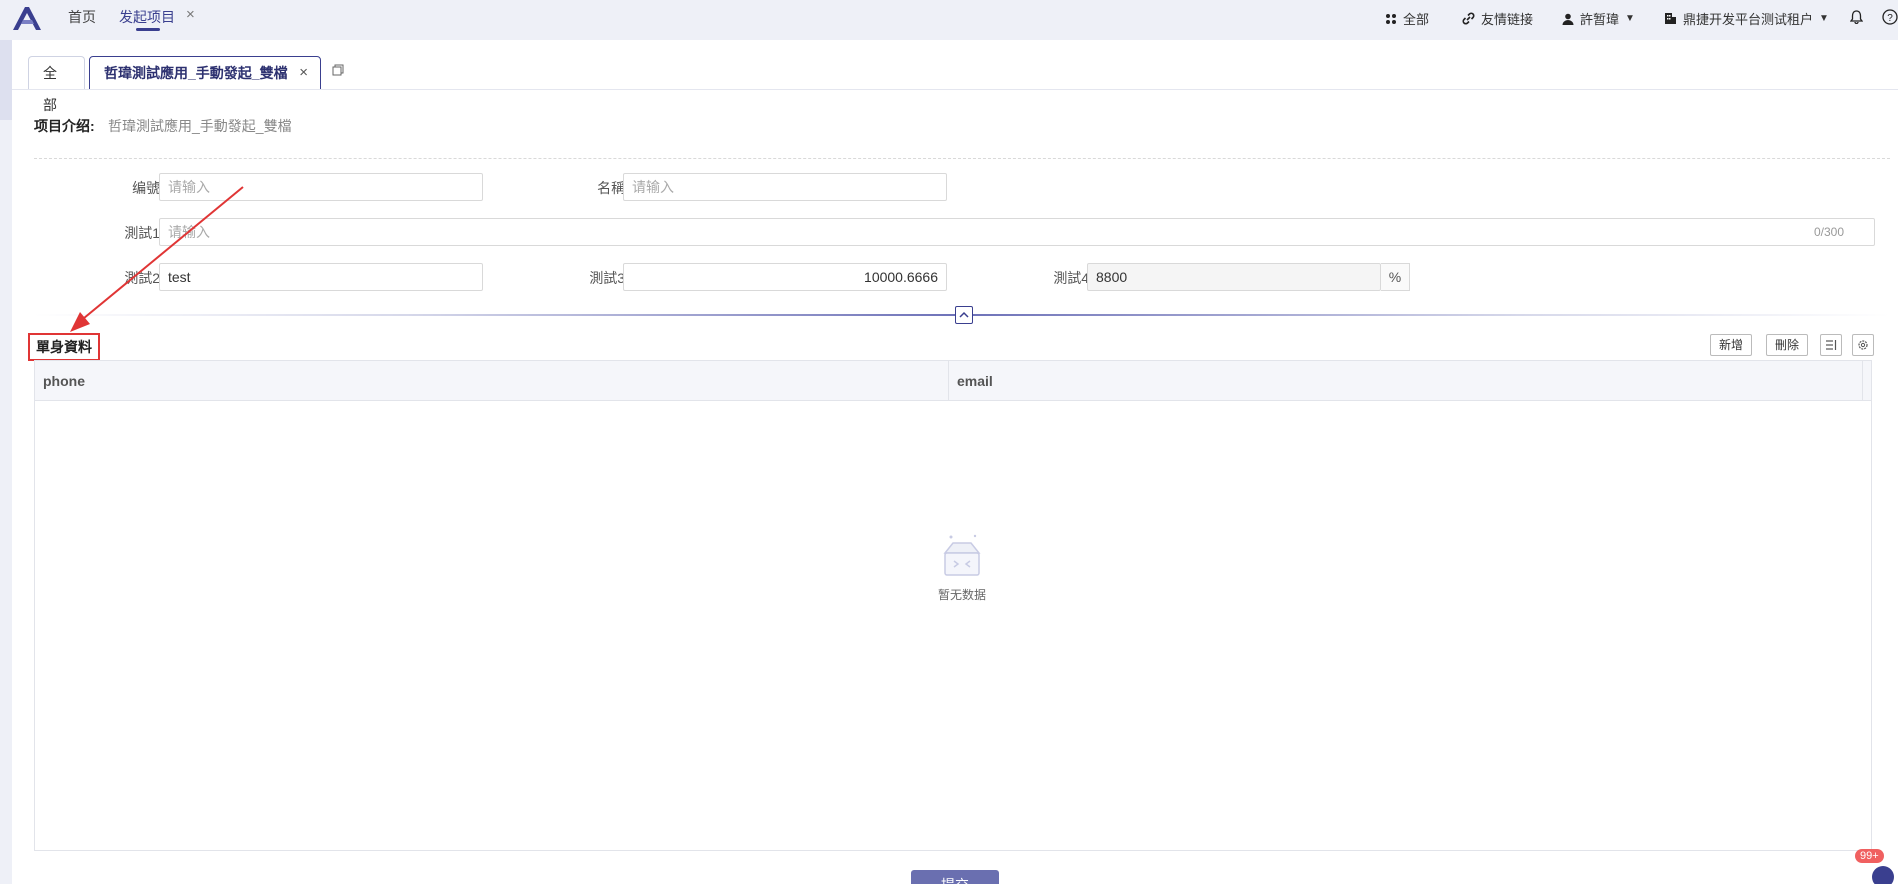 The width and height of the screenshot is (1898, 884). Describe the element at coordinates (190, 14) in the screenshot. I see `nav-close-icon: ×` at that location.